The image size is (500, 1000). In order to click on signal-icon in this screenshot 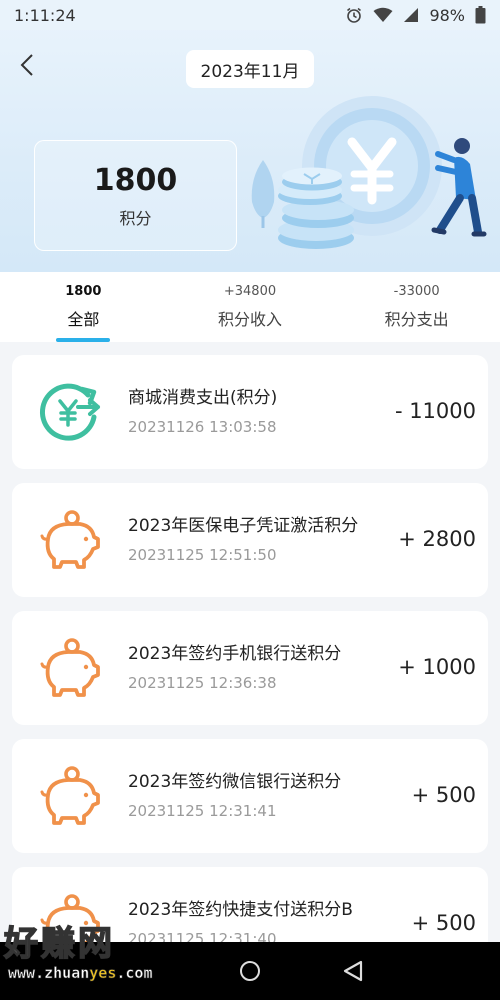, I will do `click(411, 15)`.